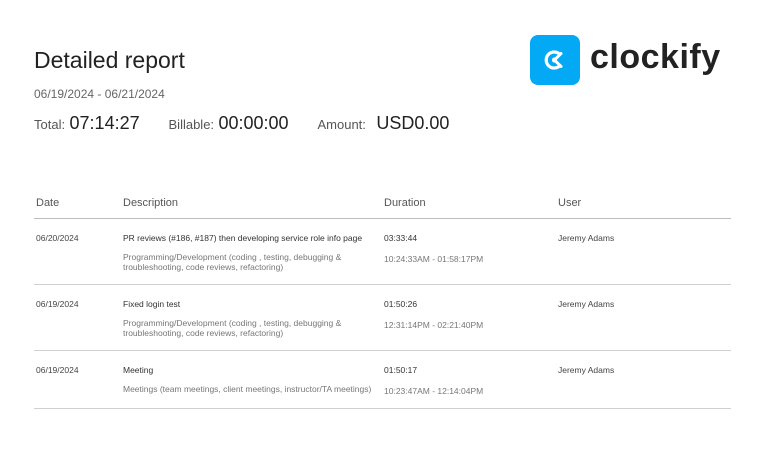 The height and width of the screenshot is (463, 761). What do you see at coordinates (434, 325) in the screenshot?
I see `row-time-range: 12:31:14PM - 02:21:40PM` at bounding box center [434, 325].